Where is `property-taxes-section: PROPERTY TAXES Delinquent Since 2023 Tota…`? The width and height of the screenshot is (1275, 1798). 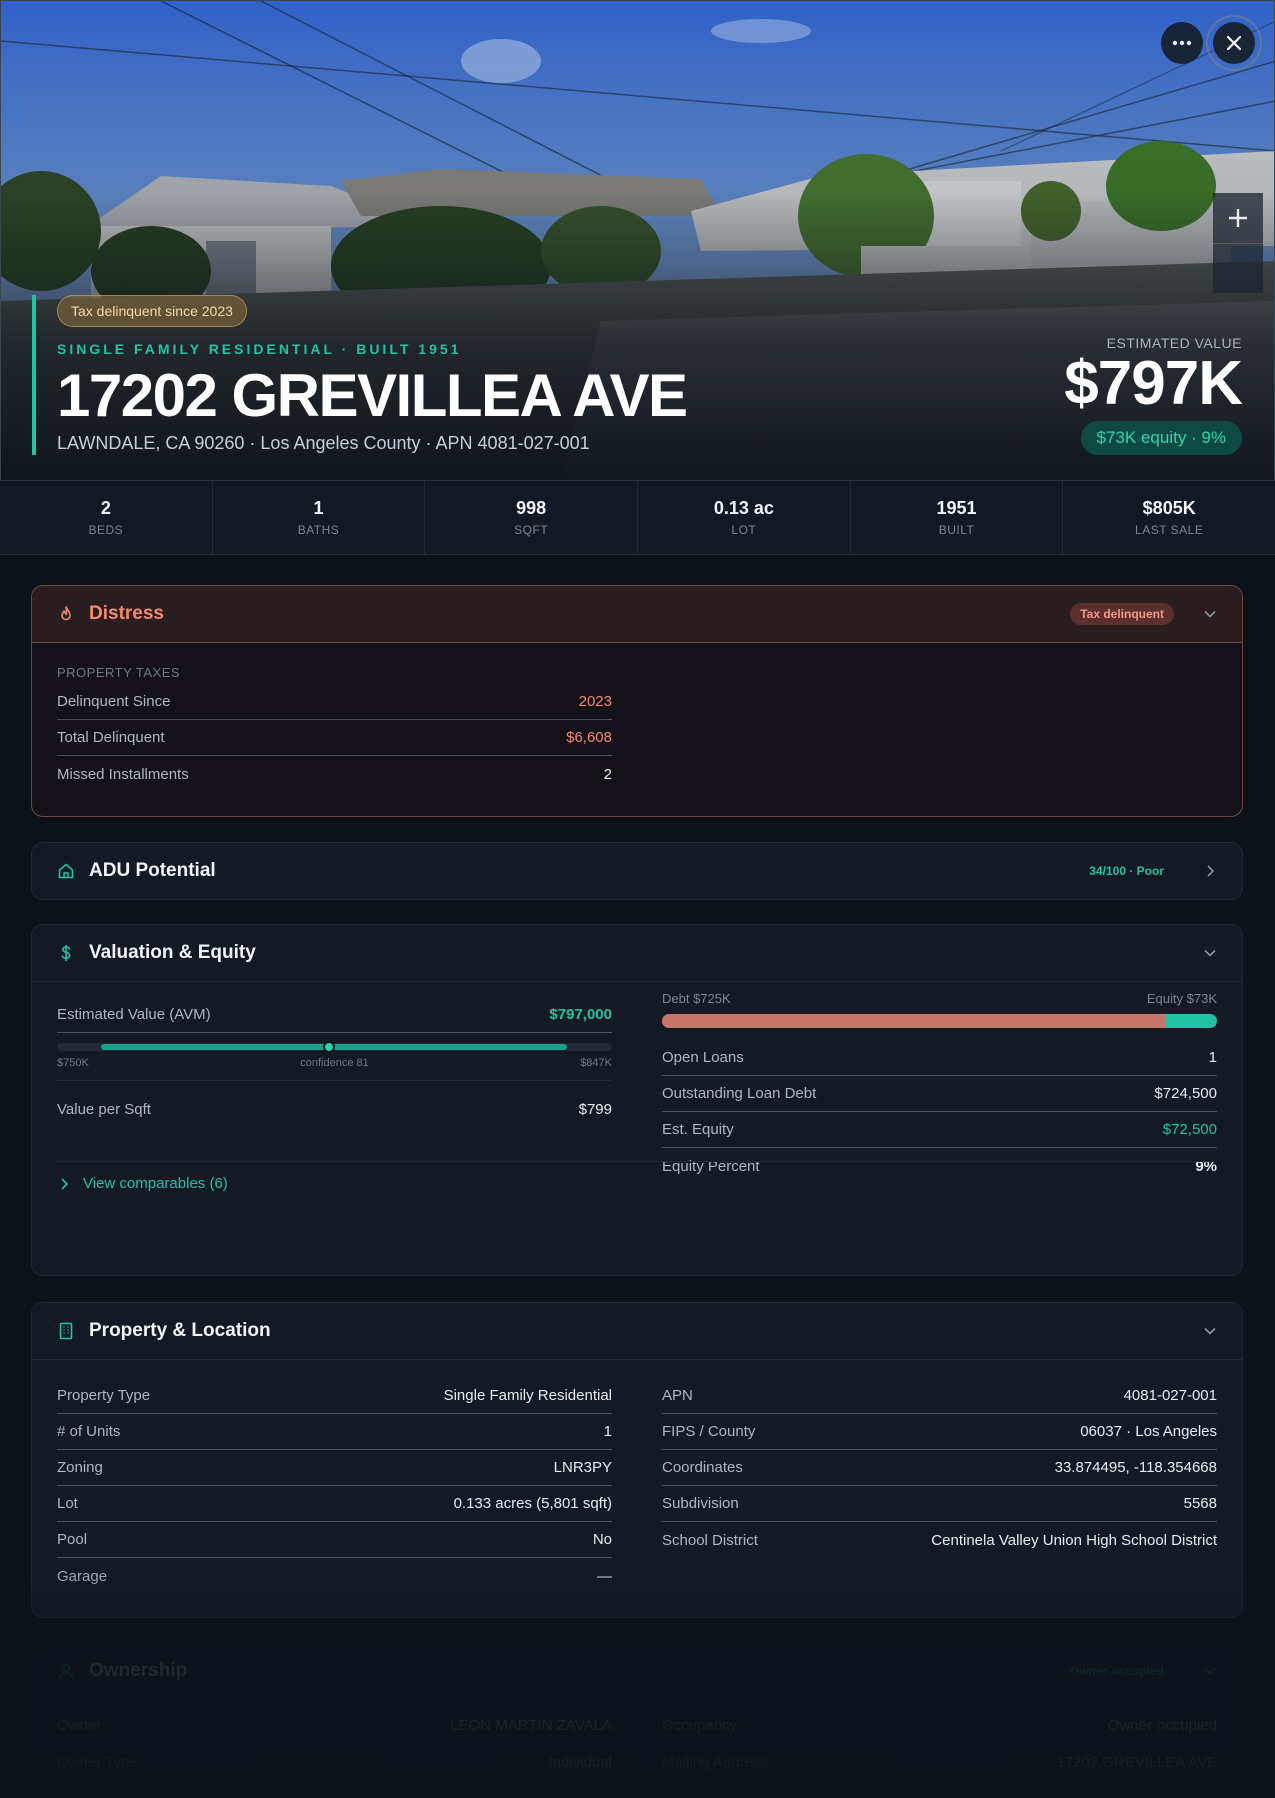
property-taxes-section: PROPERTY TAXES Delinquent Since 2023 Tota… is located at coordinates (334, 728).